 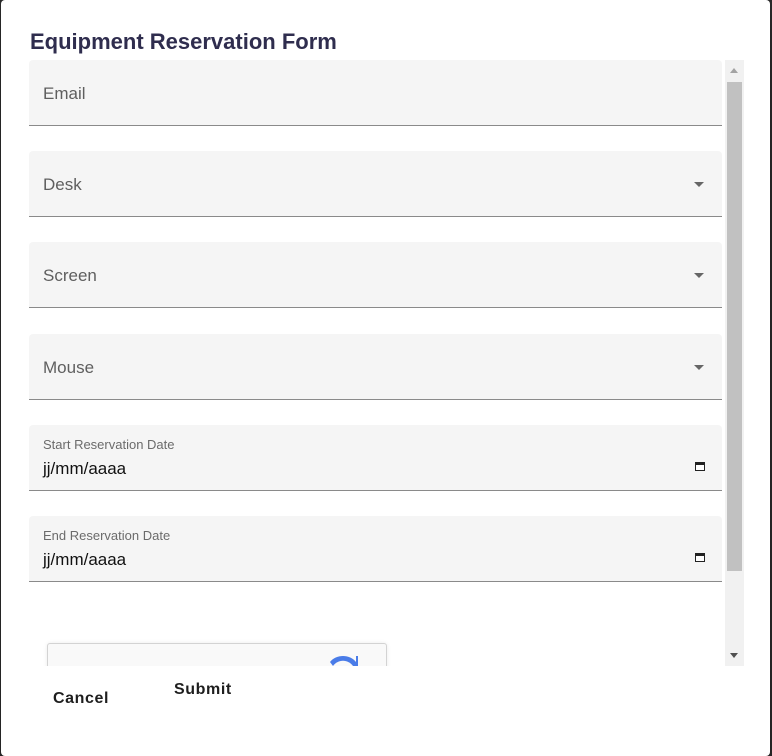 What do you see at coordinates (109, 444) in the screenshot?
I see `start-date-label: Start Reservation Date` at bounding box center [109, 444].